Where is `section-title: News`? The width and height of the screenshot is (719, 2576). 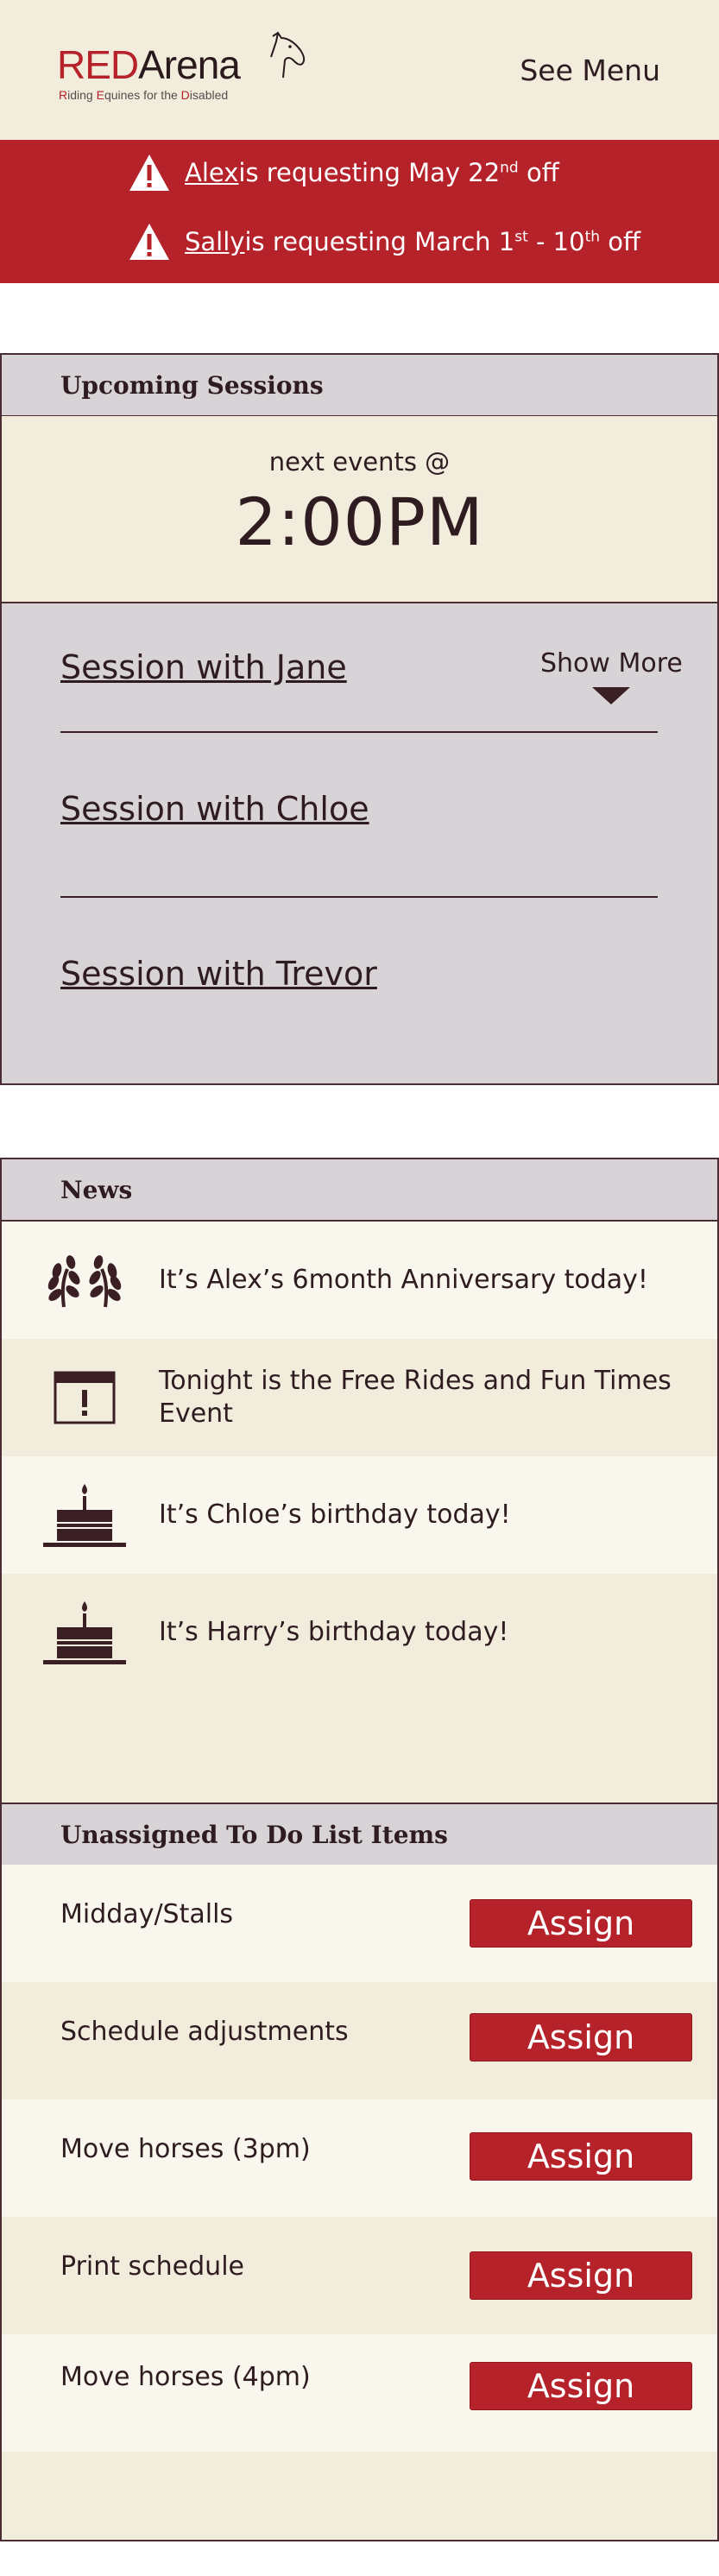
section-title: News is located at coordinates (97, 1189).